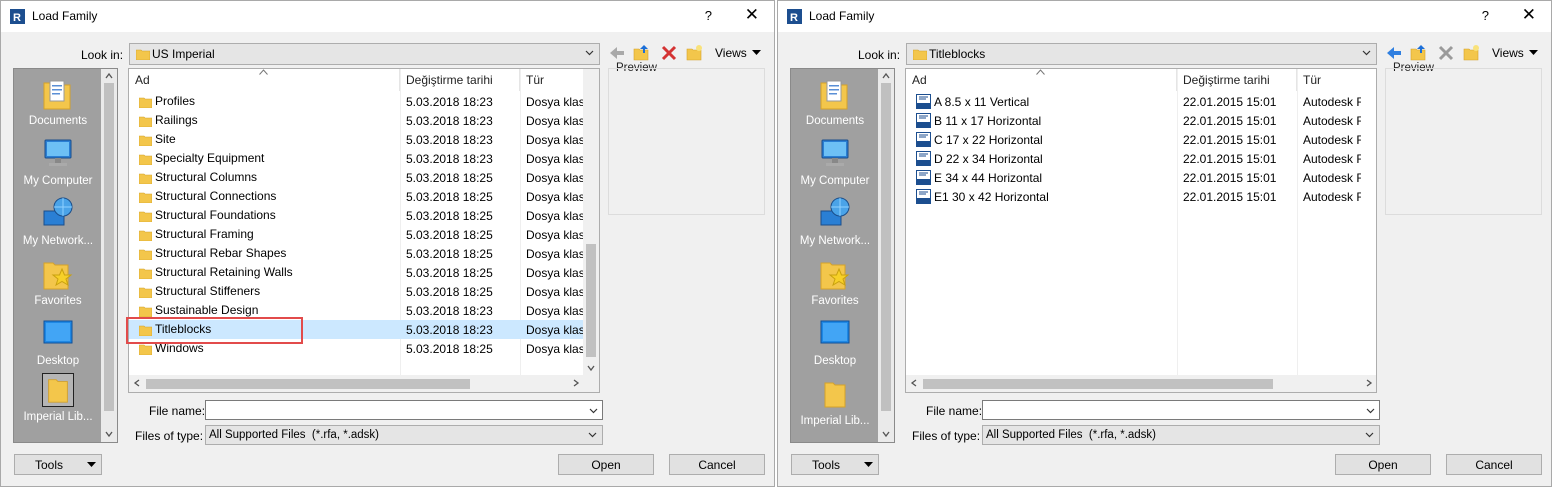 This screenshot has width=1552, height=487. Describe the element at coordinates (923, 177) in the screenshot. I see `revit-family-file-icon` at that location.